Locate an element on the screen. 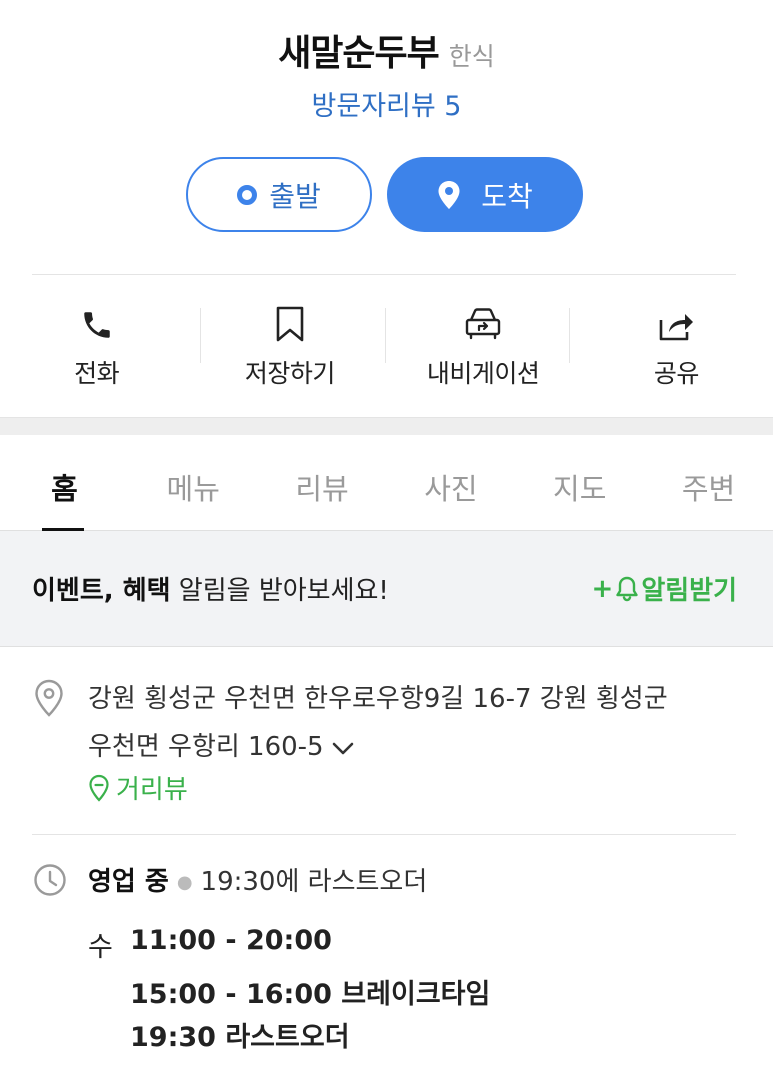 The width and height of the screenshot is (773, 1069). arrive-label: 도착 is located at coordinates (507, 196).